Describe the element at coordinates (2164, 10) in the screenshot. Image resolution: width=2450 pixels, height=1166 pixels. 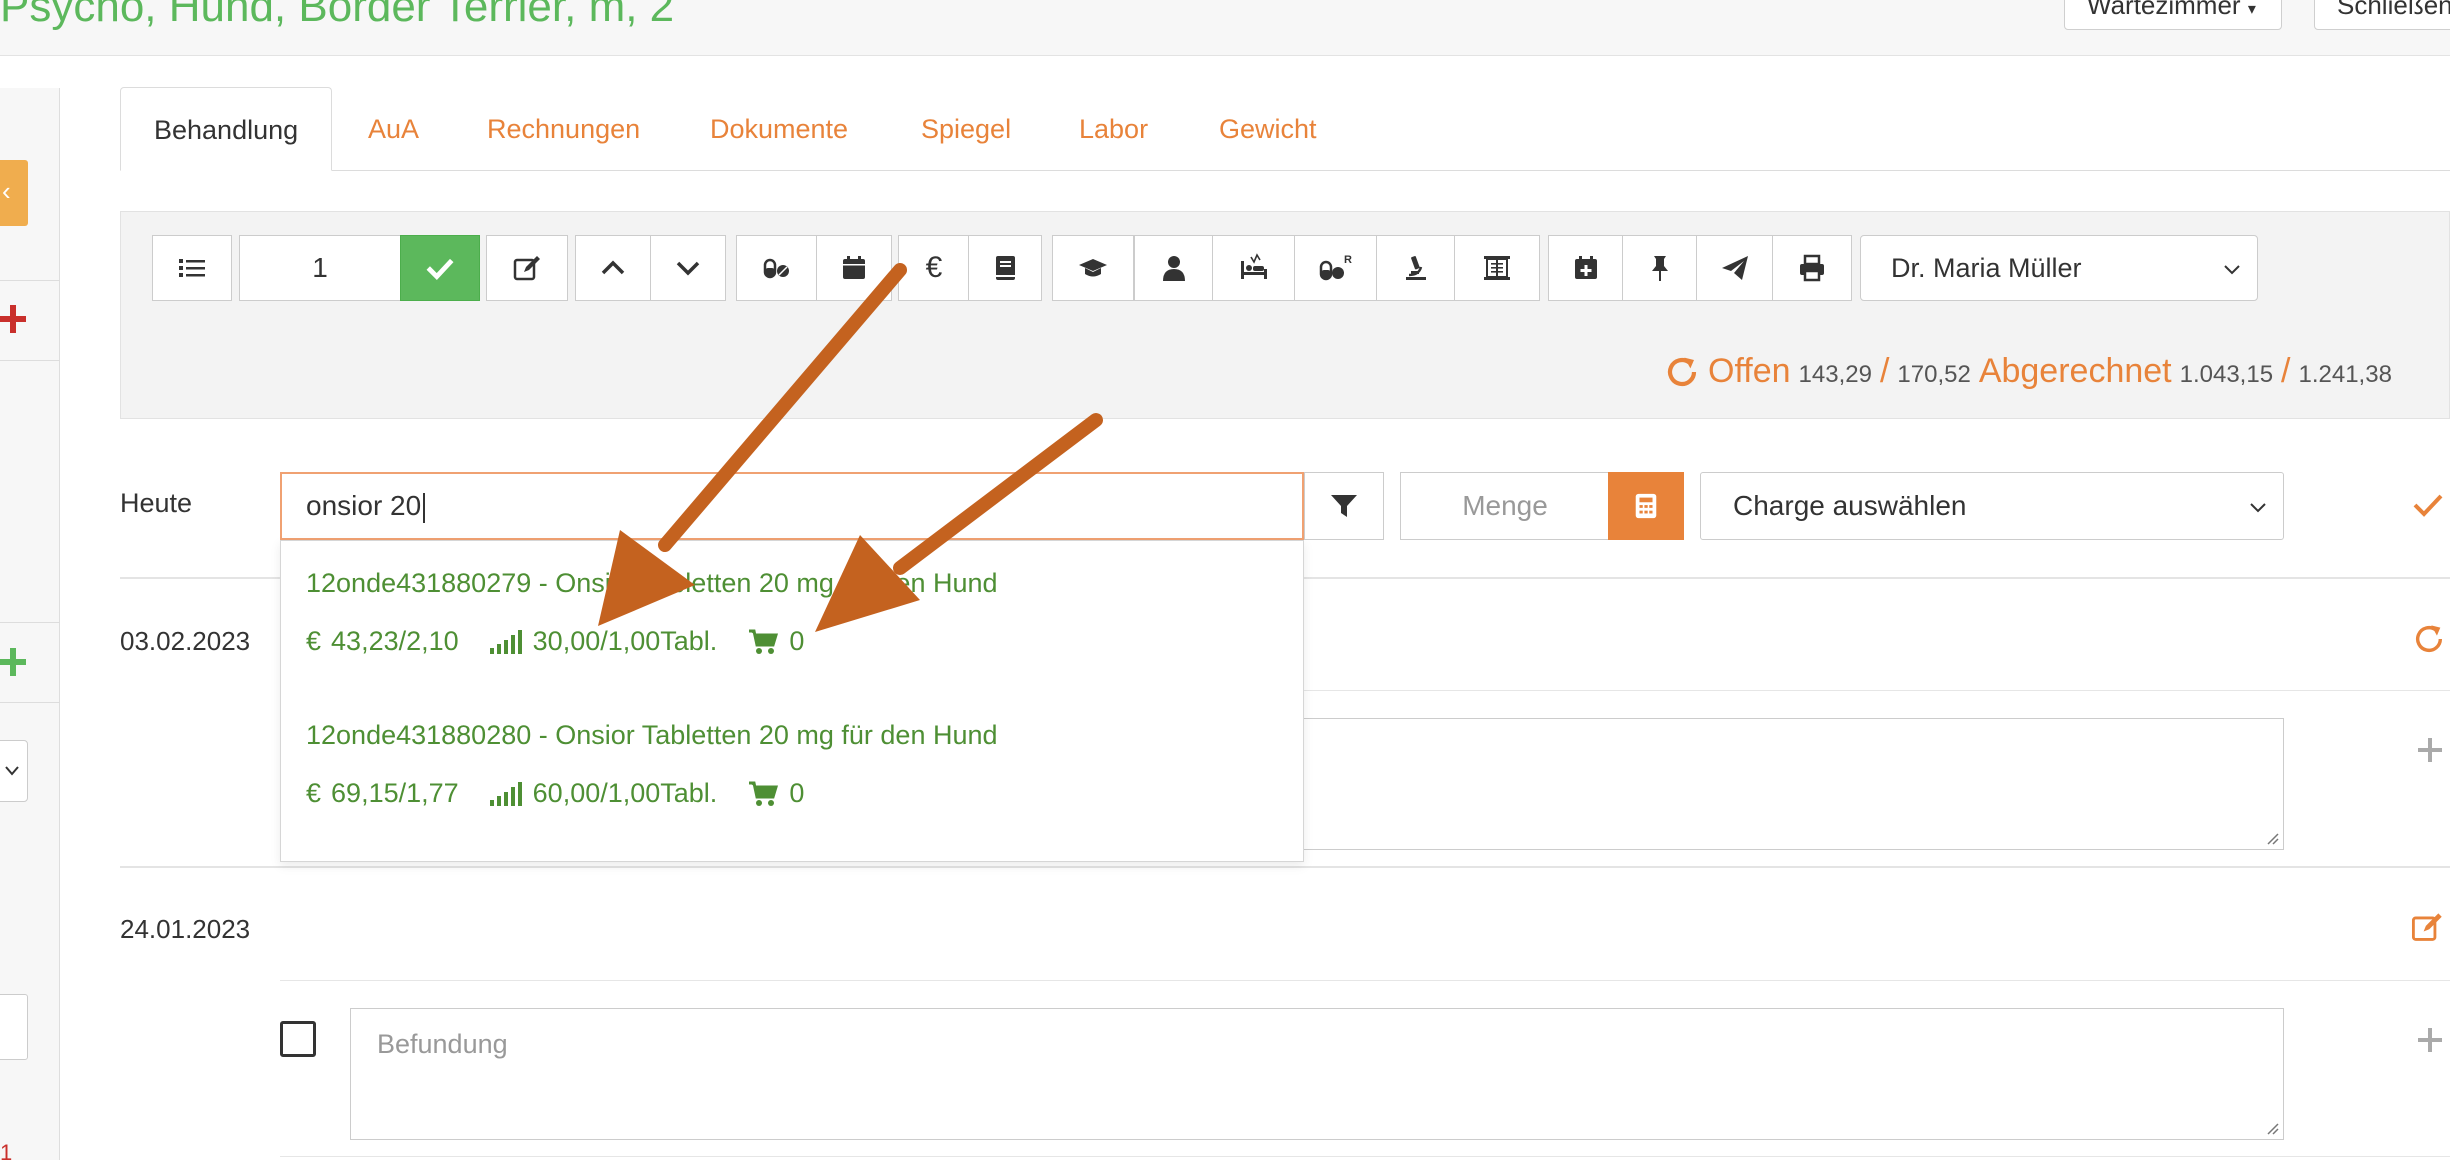
I see `waiting-room-label: Wartezimmer` at that location.